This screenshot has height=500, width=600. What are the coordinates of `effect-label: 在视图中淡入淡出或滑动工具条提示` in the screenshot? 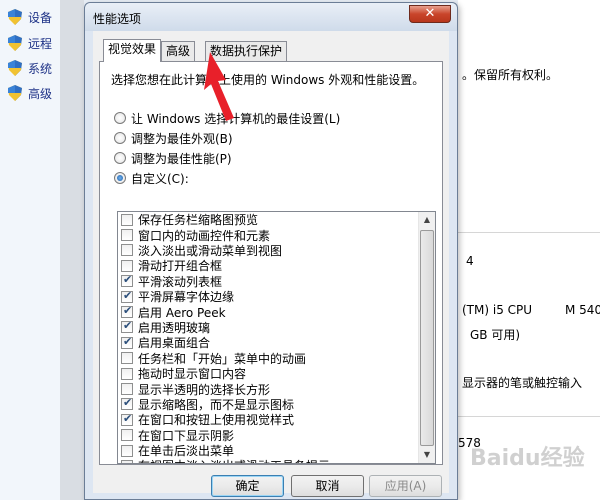 It's located at (234, 460).